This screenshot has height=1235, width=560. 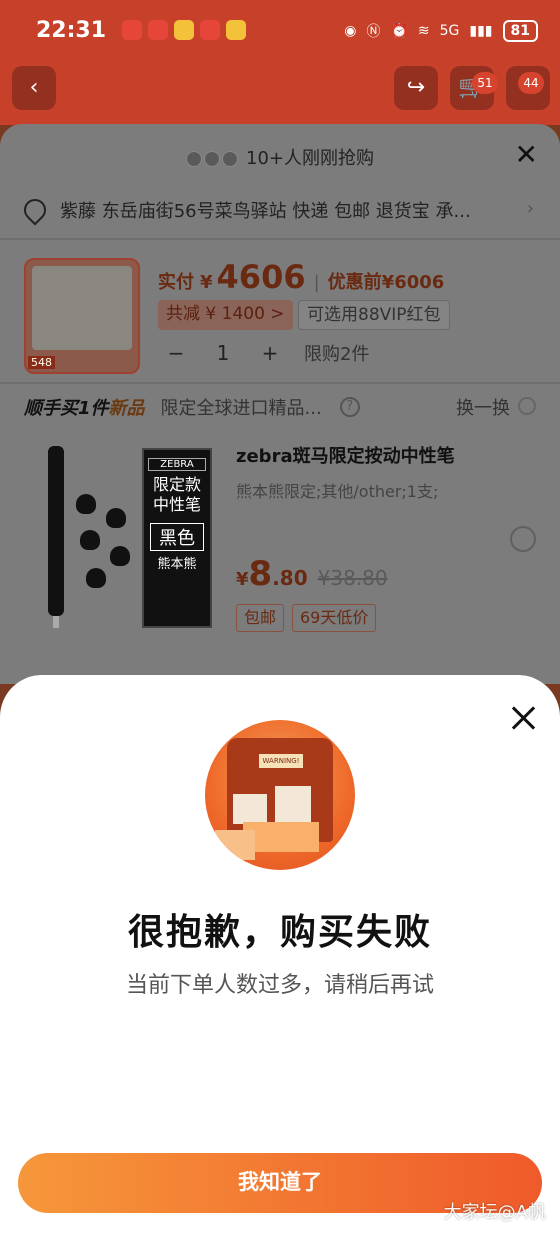 I want to click on recent-buyers: 10+人刚刚抢购, so click(x=280, y=157).